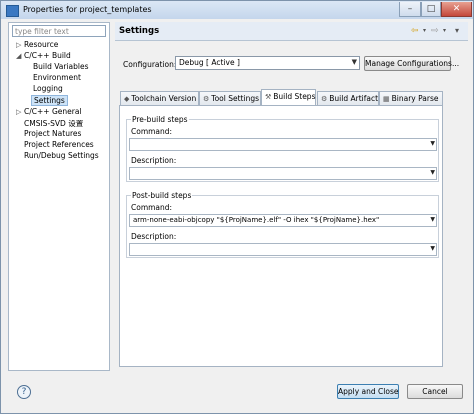  What do you see at coordinates (415, 98) in the screenshot?
I see `tab-label: Binary Parse` at bounding box center [415, 98].